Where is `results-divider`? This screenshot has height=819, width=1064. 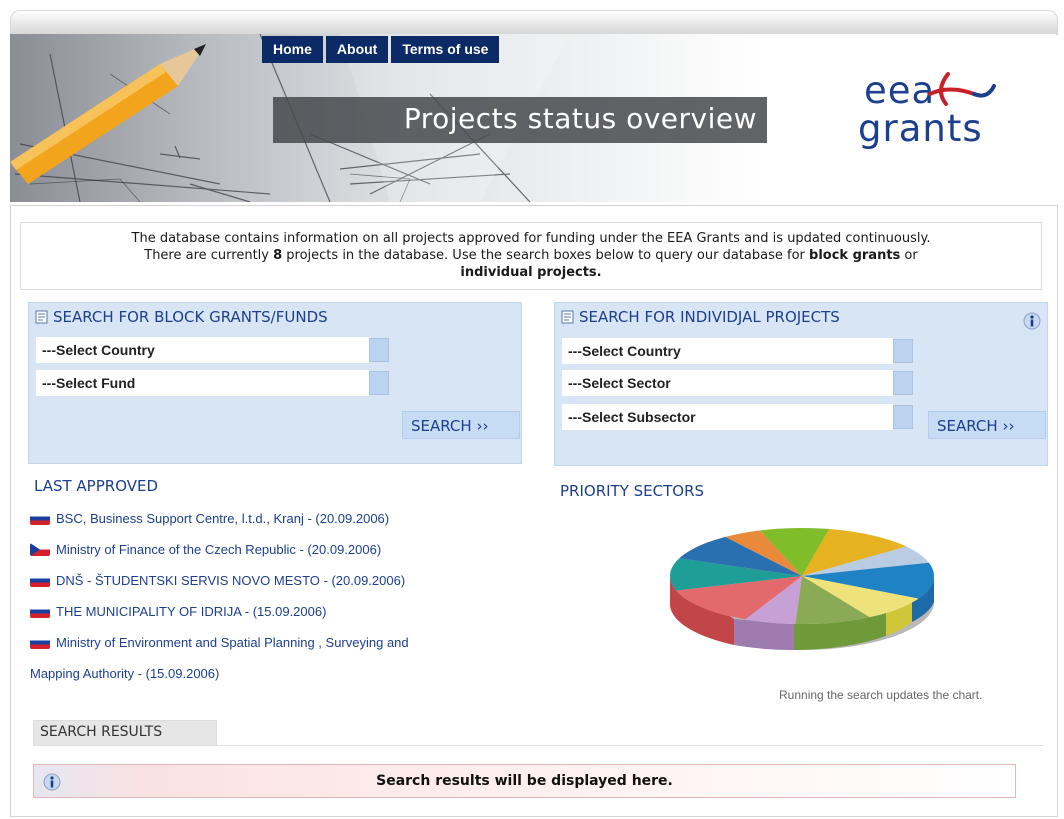 results-divider is located at coordinates (538, 745).